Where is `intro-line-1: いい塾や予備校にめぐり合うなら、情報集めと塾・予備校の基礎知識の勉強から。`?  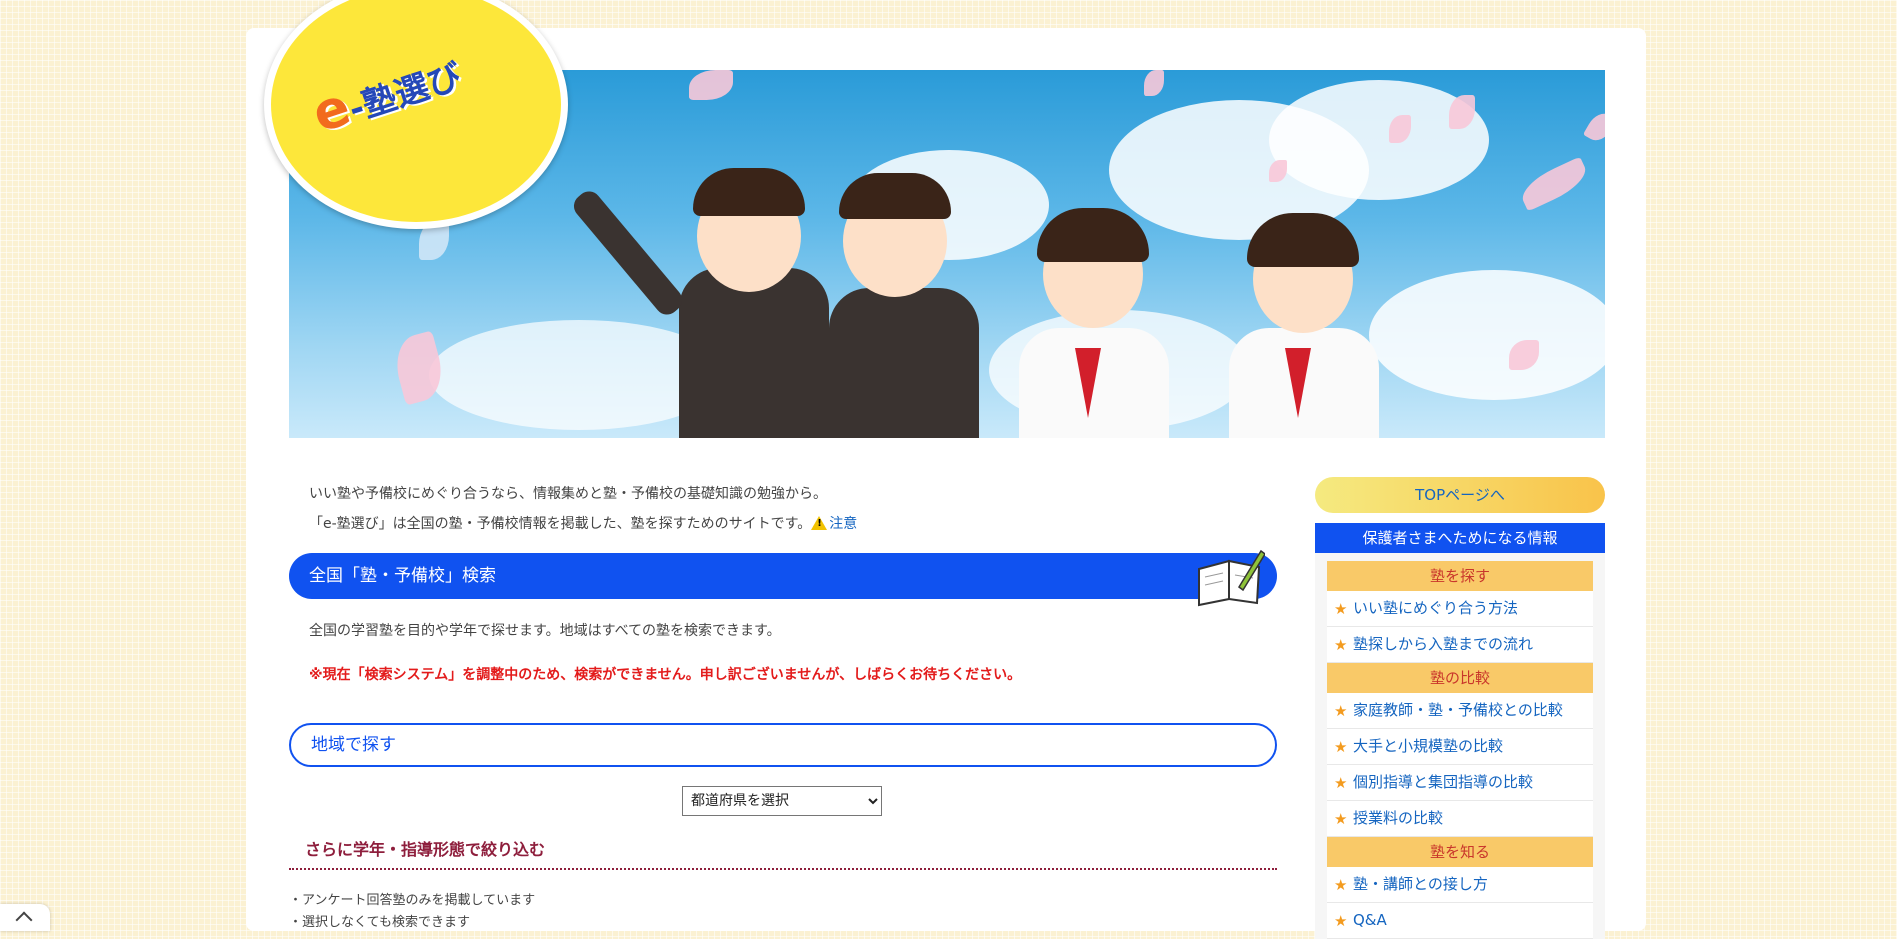 intro-line-1: いい塾や予備校にめぐり合うなら、情報集めと塾・予備校の基礎知識の勉強から。 is located at coordinates (568, 494).